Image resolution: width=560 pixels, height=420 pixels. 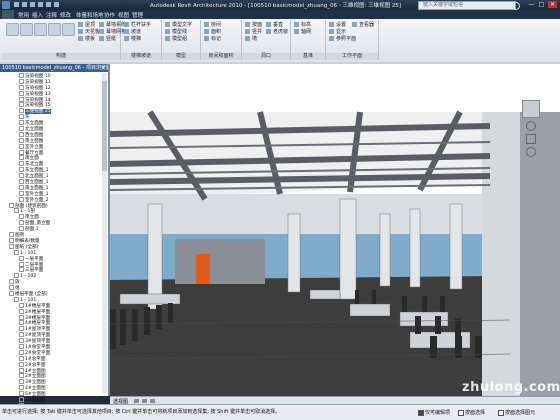 I want to click on search-input: 键入关键字或短语, so click(x=467, y=5).